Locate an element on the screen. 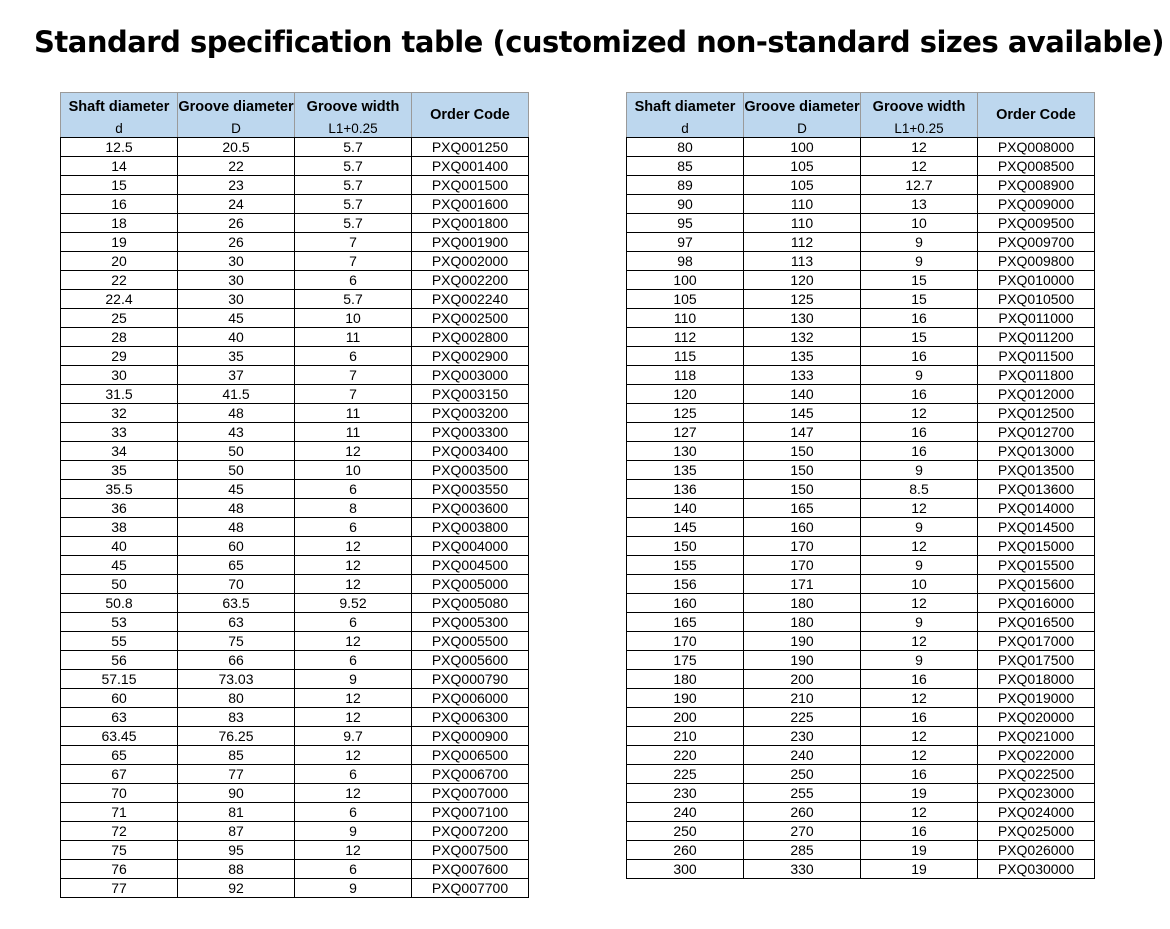  cell-groove-diameter: 26 is located at coordinates (236, 242).